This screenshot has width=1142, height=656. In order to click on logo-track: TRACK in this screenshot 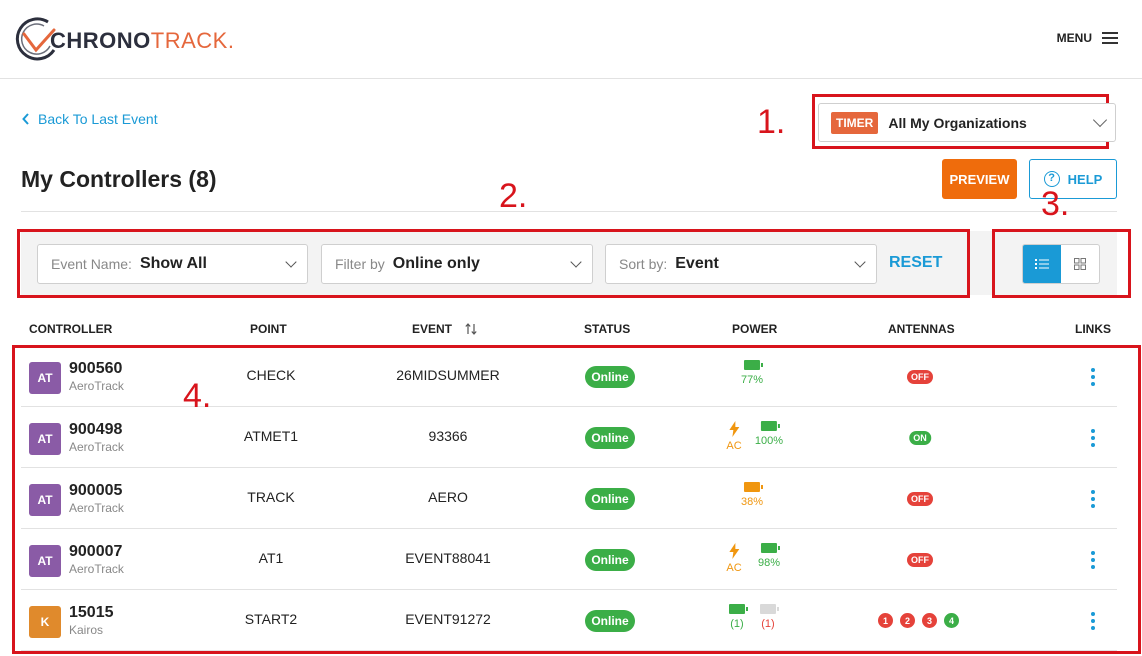, I will do `click(189, 40)`.